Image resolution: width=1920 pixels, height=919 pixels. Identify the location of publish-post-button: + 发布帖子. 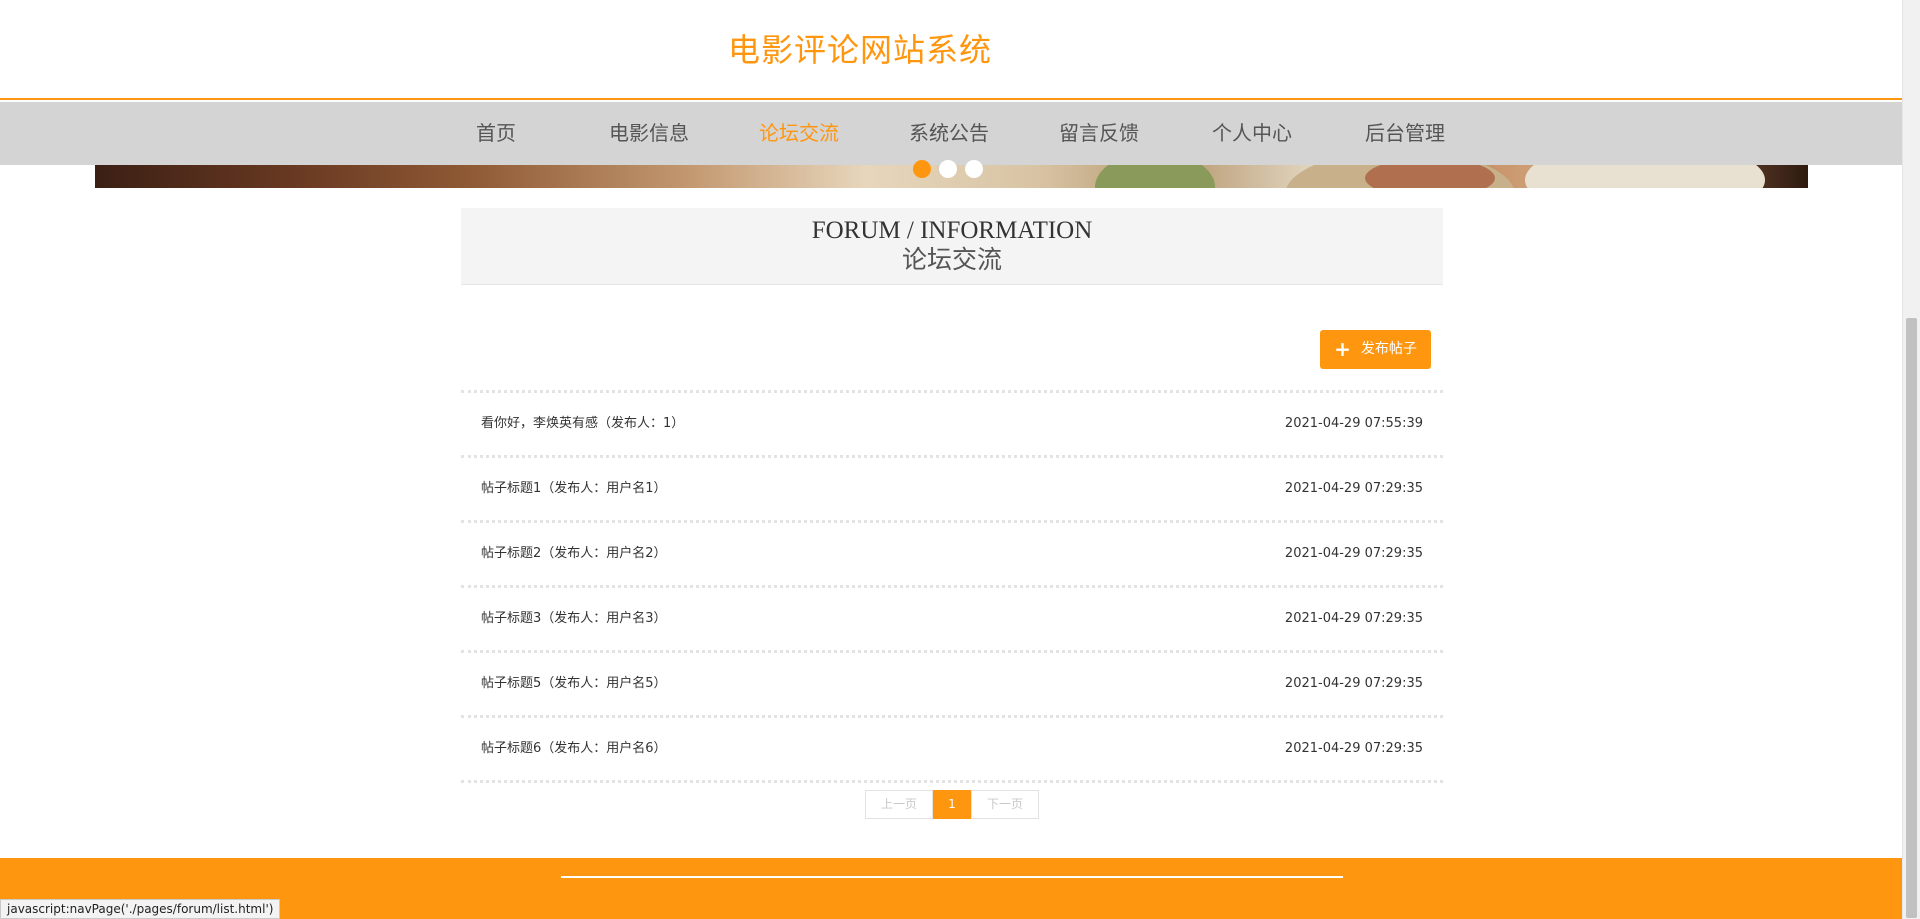
(1375, 349).